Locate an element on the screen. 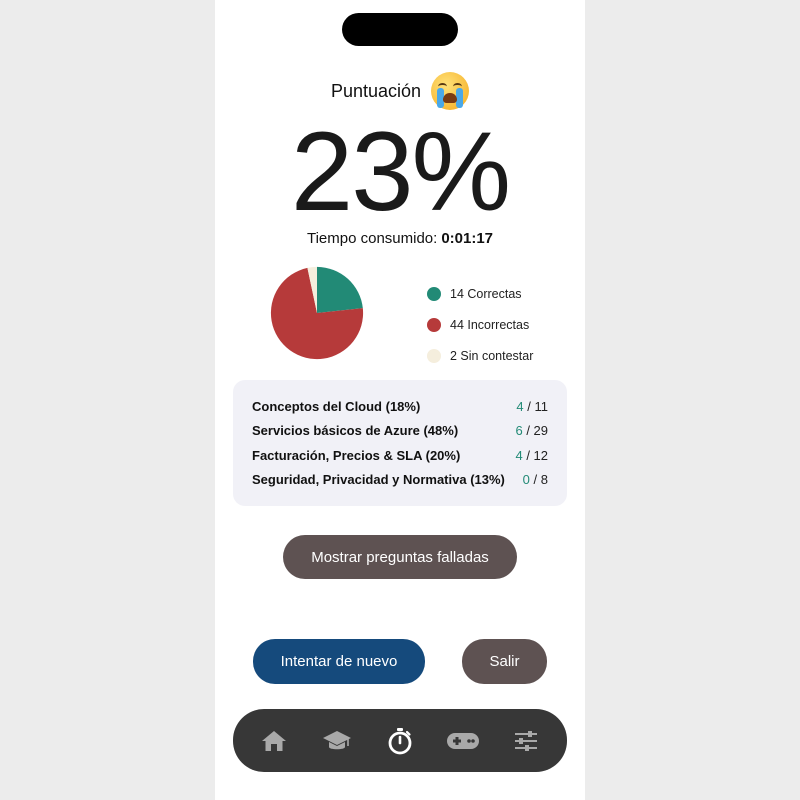 This screenshot has height=800, width=800. time-value: 0:01:17 is located at coordinates (467, 238).